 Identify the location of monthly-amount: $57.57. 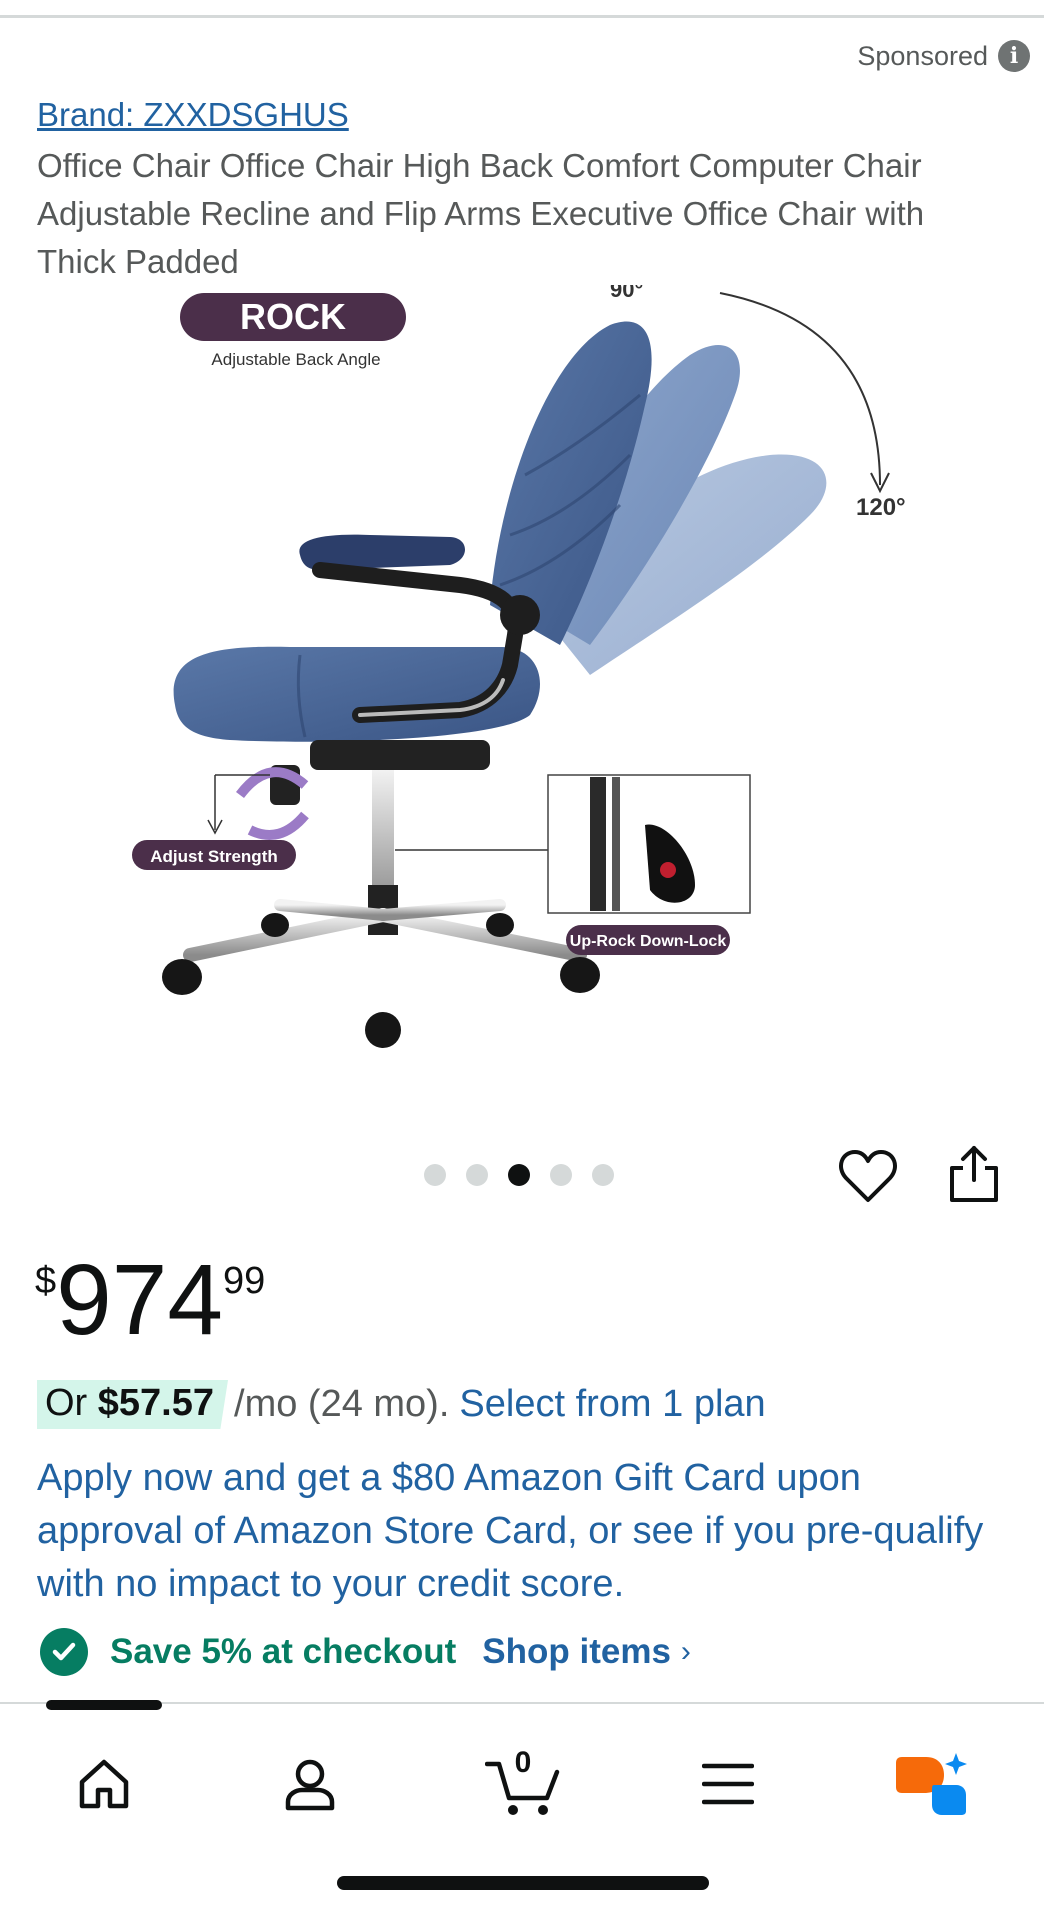
(156, 1403).